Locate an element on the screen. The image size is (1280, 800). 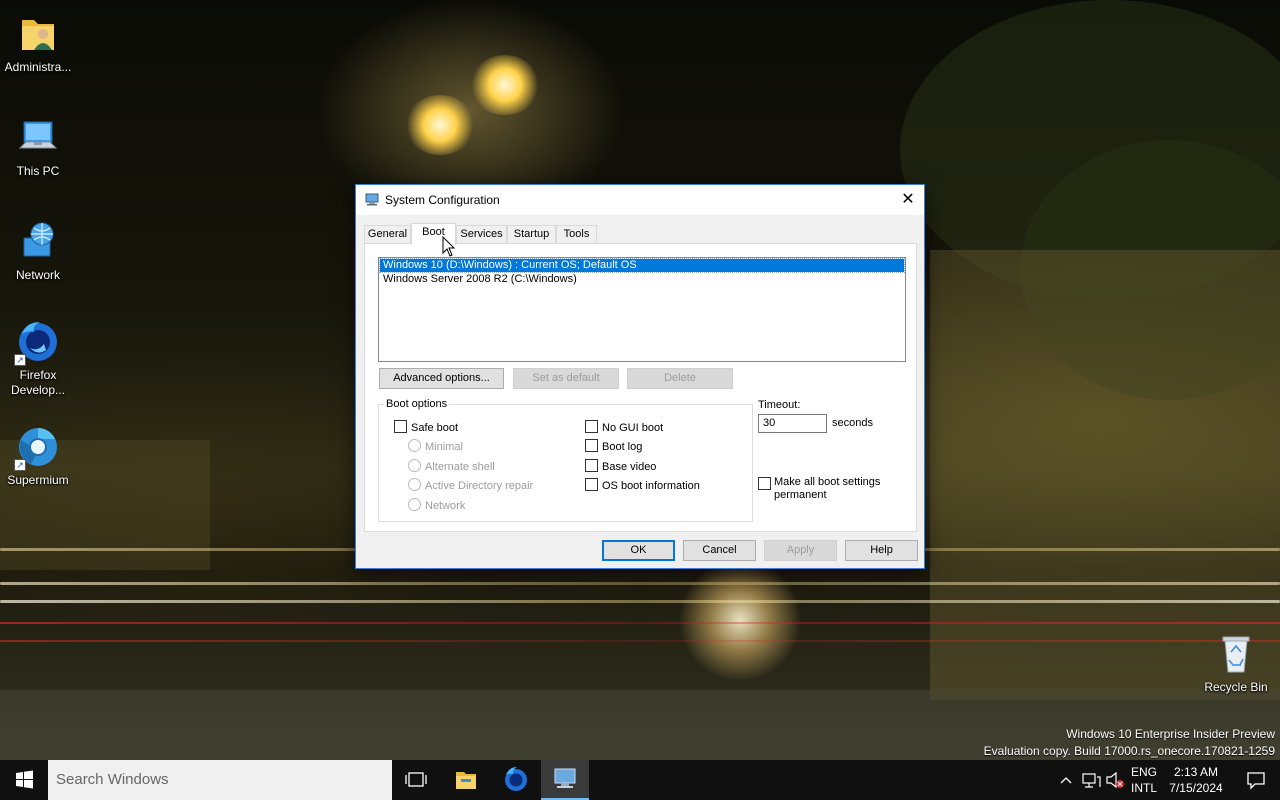
desktop-icon-recycle-bin: Recycle Bin is located at coordinates (1236, 663).